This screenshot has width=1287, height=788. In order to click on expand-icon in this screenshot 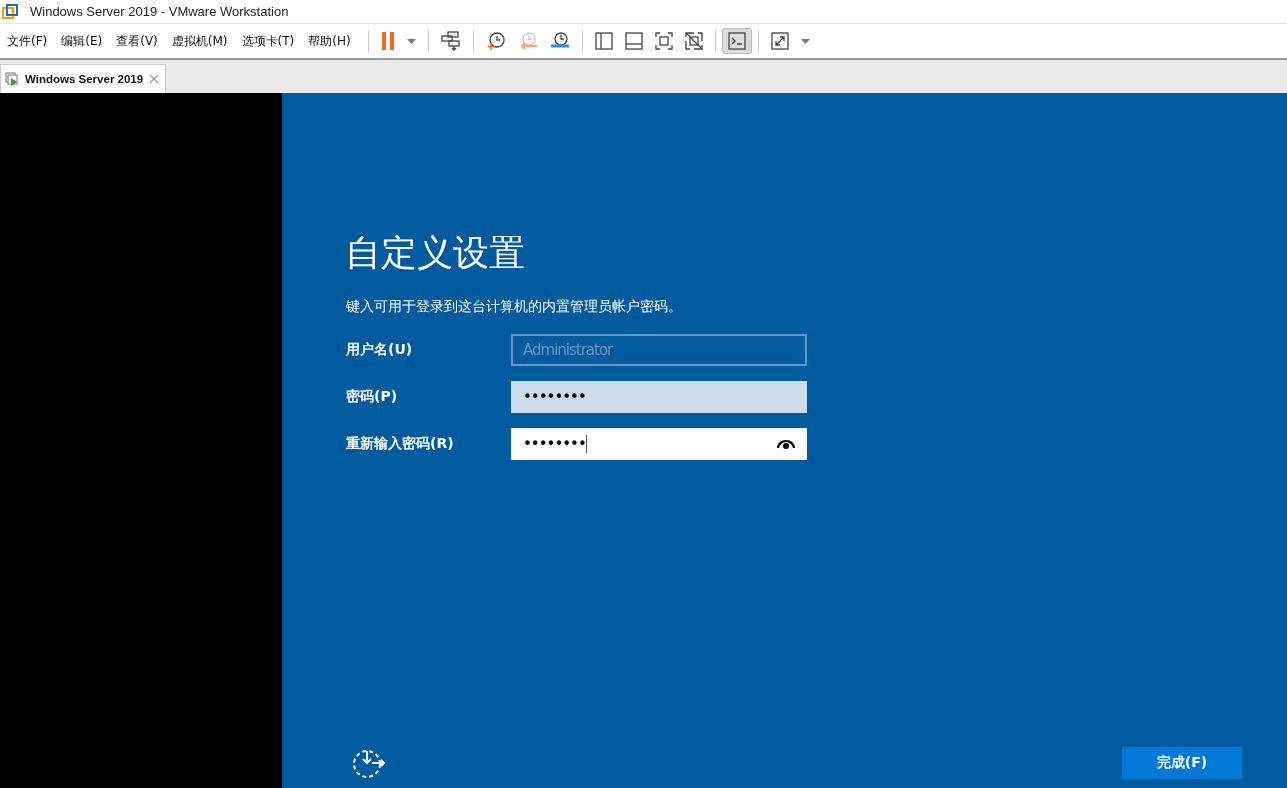, I will do `click(779, 41)`.